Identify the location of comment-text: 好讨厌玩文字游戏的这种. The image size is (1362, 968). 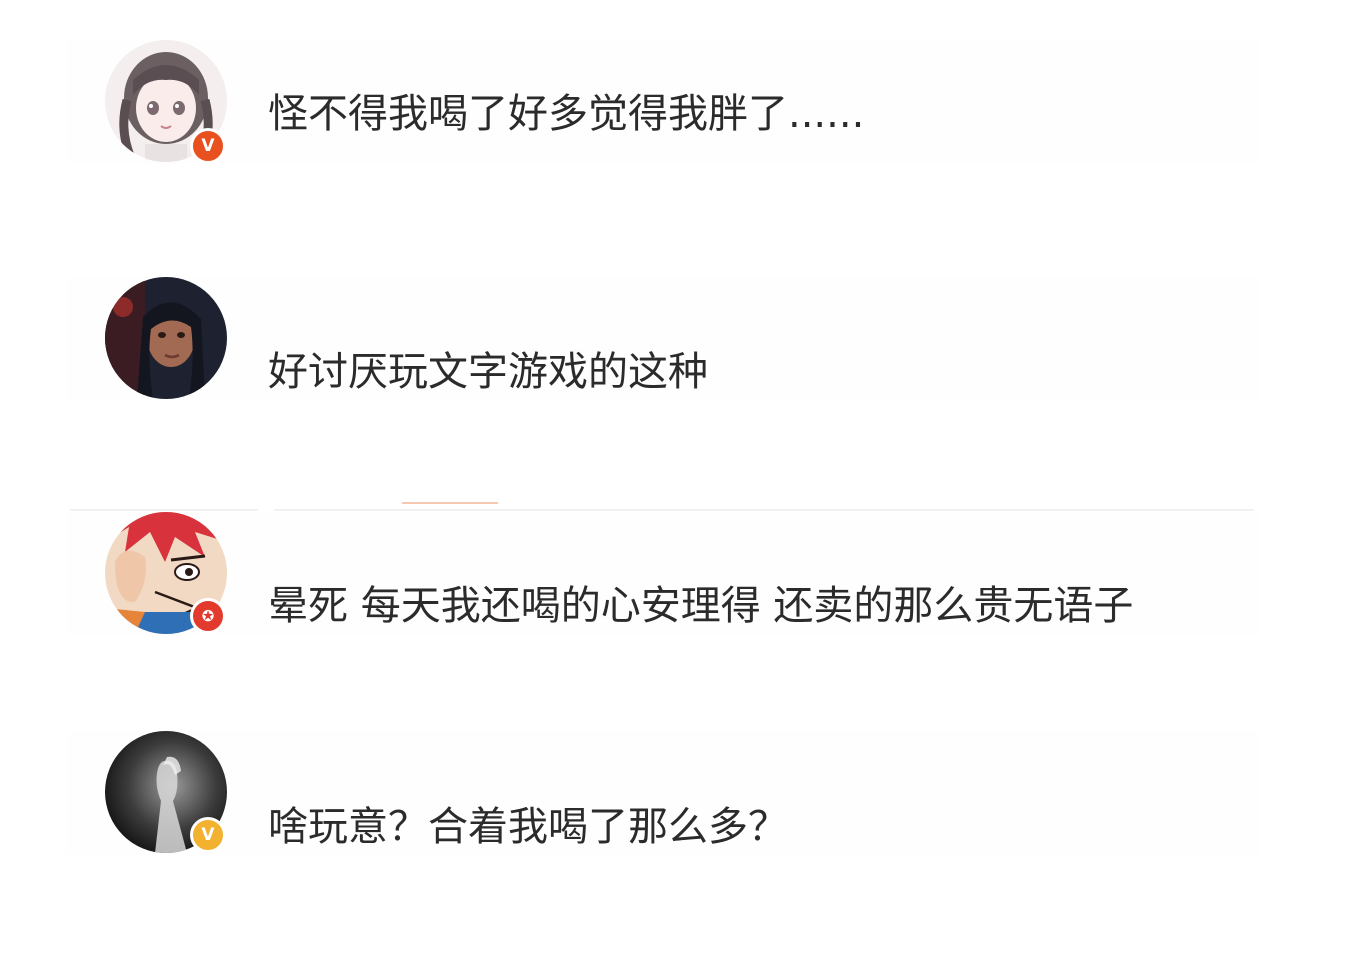
(488, 372).